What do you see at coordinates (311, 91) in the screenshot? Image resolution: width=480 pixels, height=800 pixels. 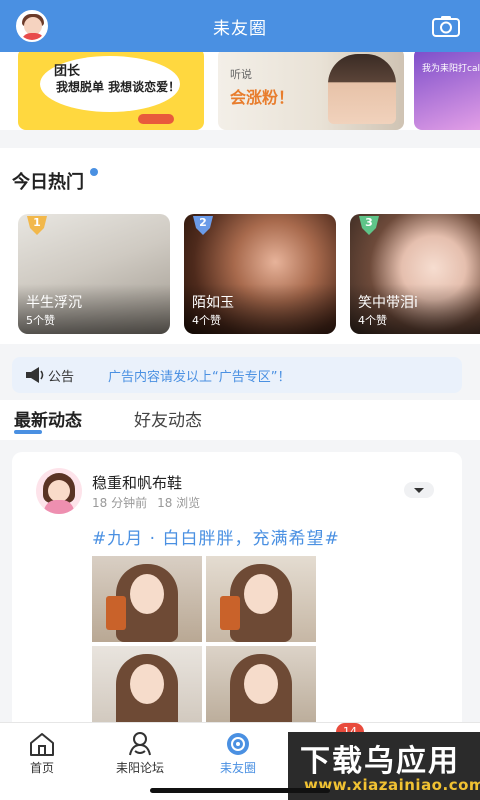 I see `banner-slide-2: 听说 会涨粉！` at bounding box center [311, 91].